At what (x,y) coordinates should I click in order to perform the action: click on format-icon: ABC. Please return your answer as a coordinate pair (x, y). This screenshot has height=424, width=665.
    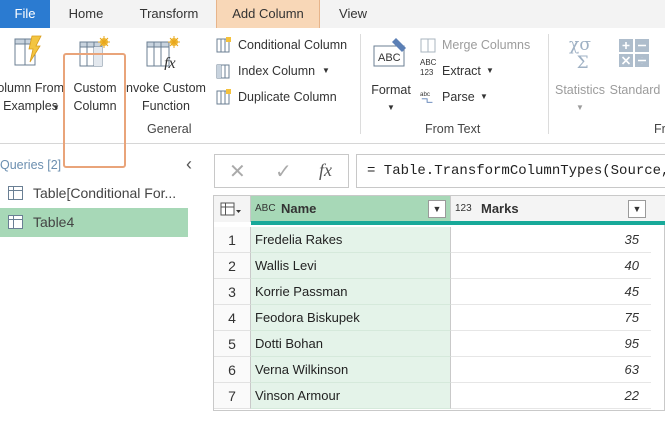
    Looking at the image, I should click on (389, 52).